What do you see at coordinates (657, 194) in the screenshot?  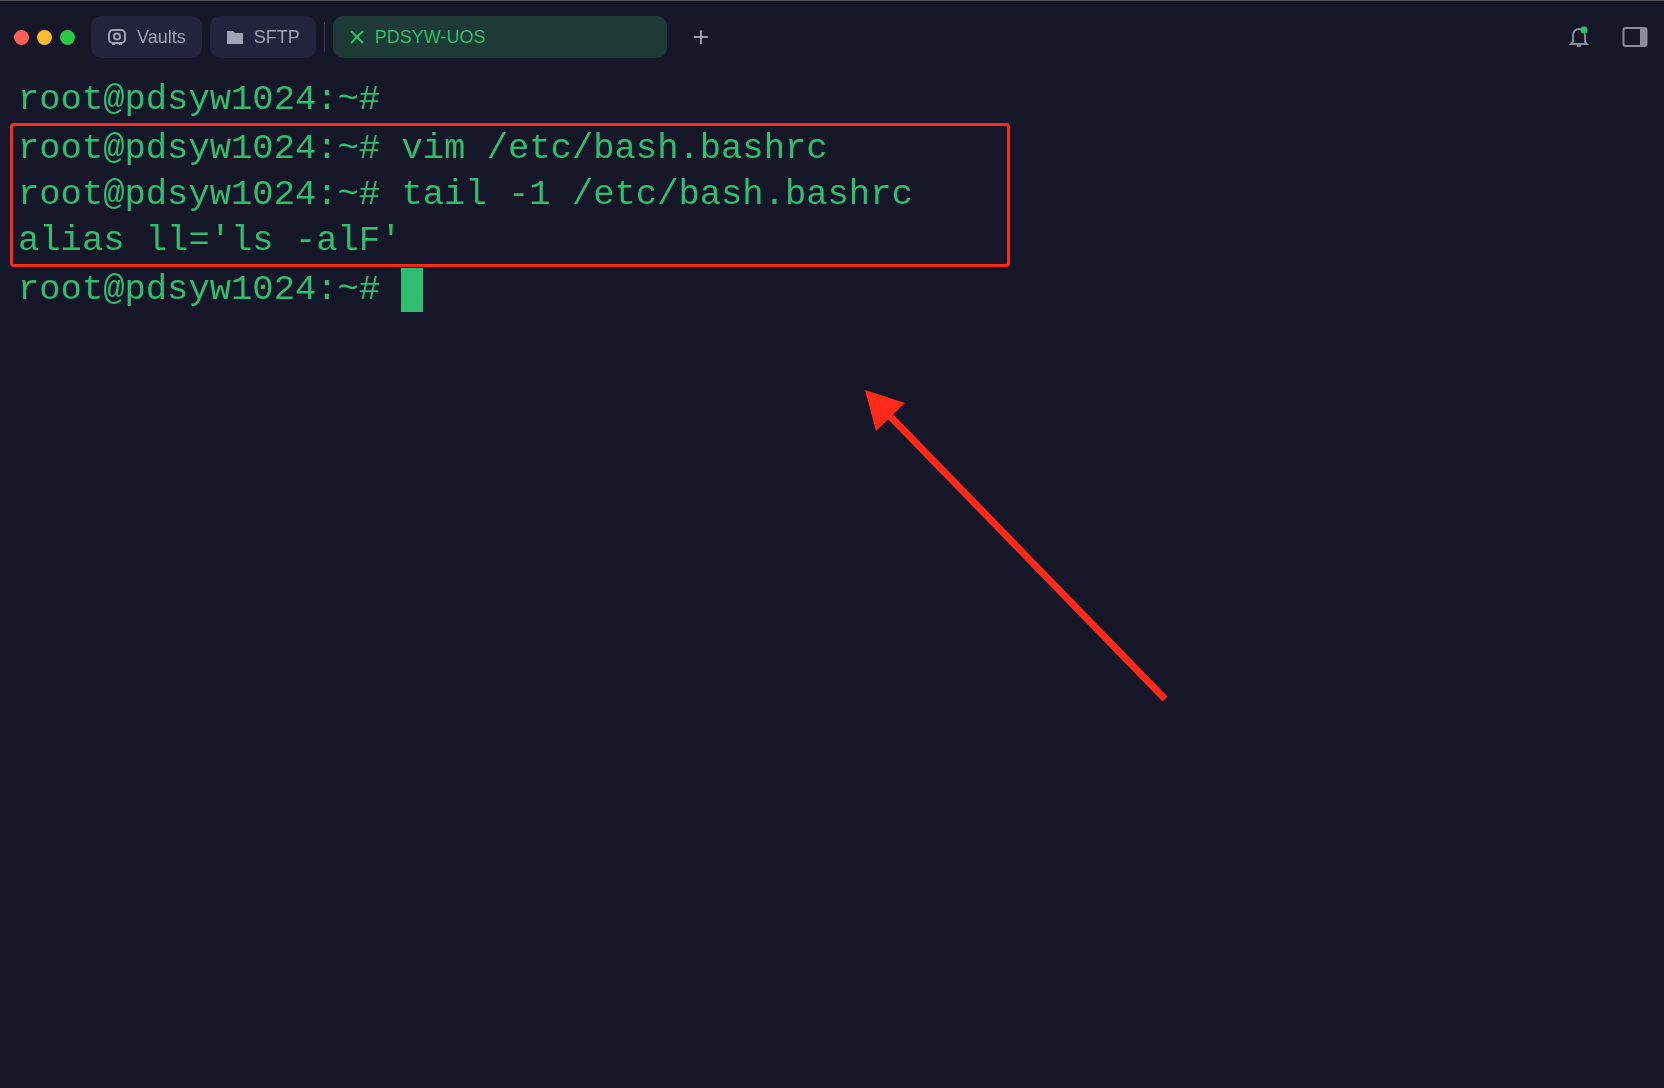 I see `command-text: tail -1 /etc/bash.bashrc` at bounding box center [657, 194].